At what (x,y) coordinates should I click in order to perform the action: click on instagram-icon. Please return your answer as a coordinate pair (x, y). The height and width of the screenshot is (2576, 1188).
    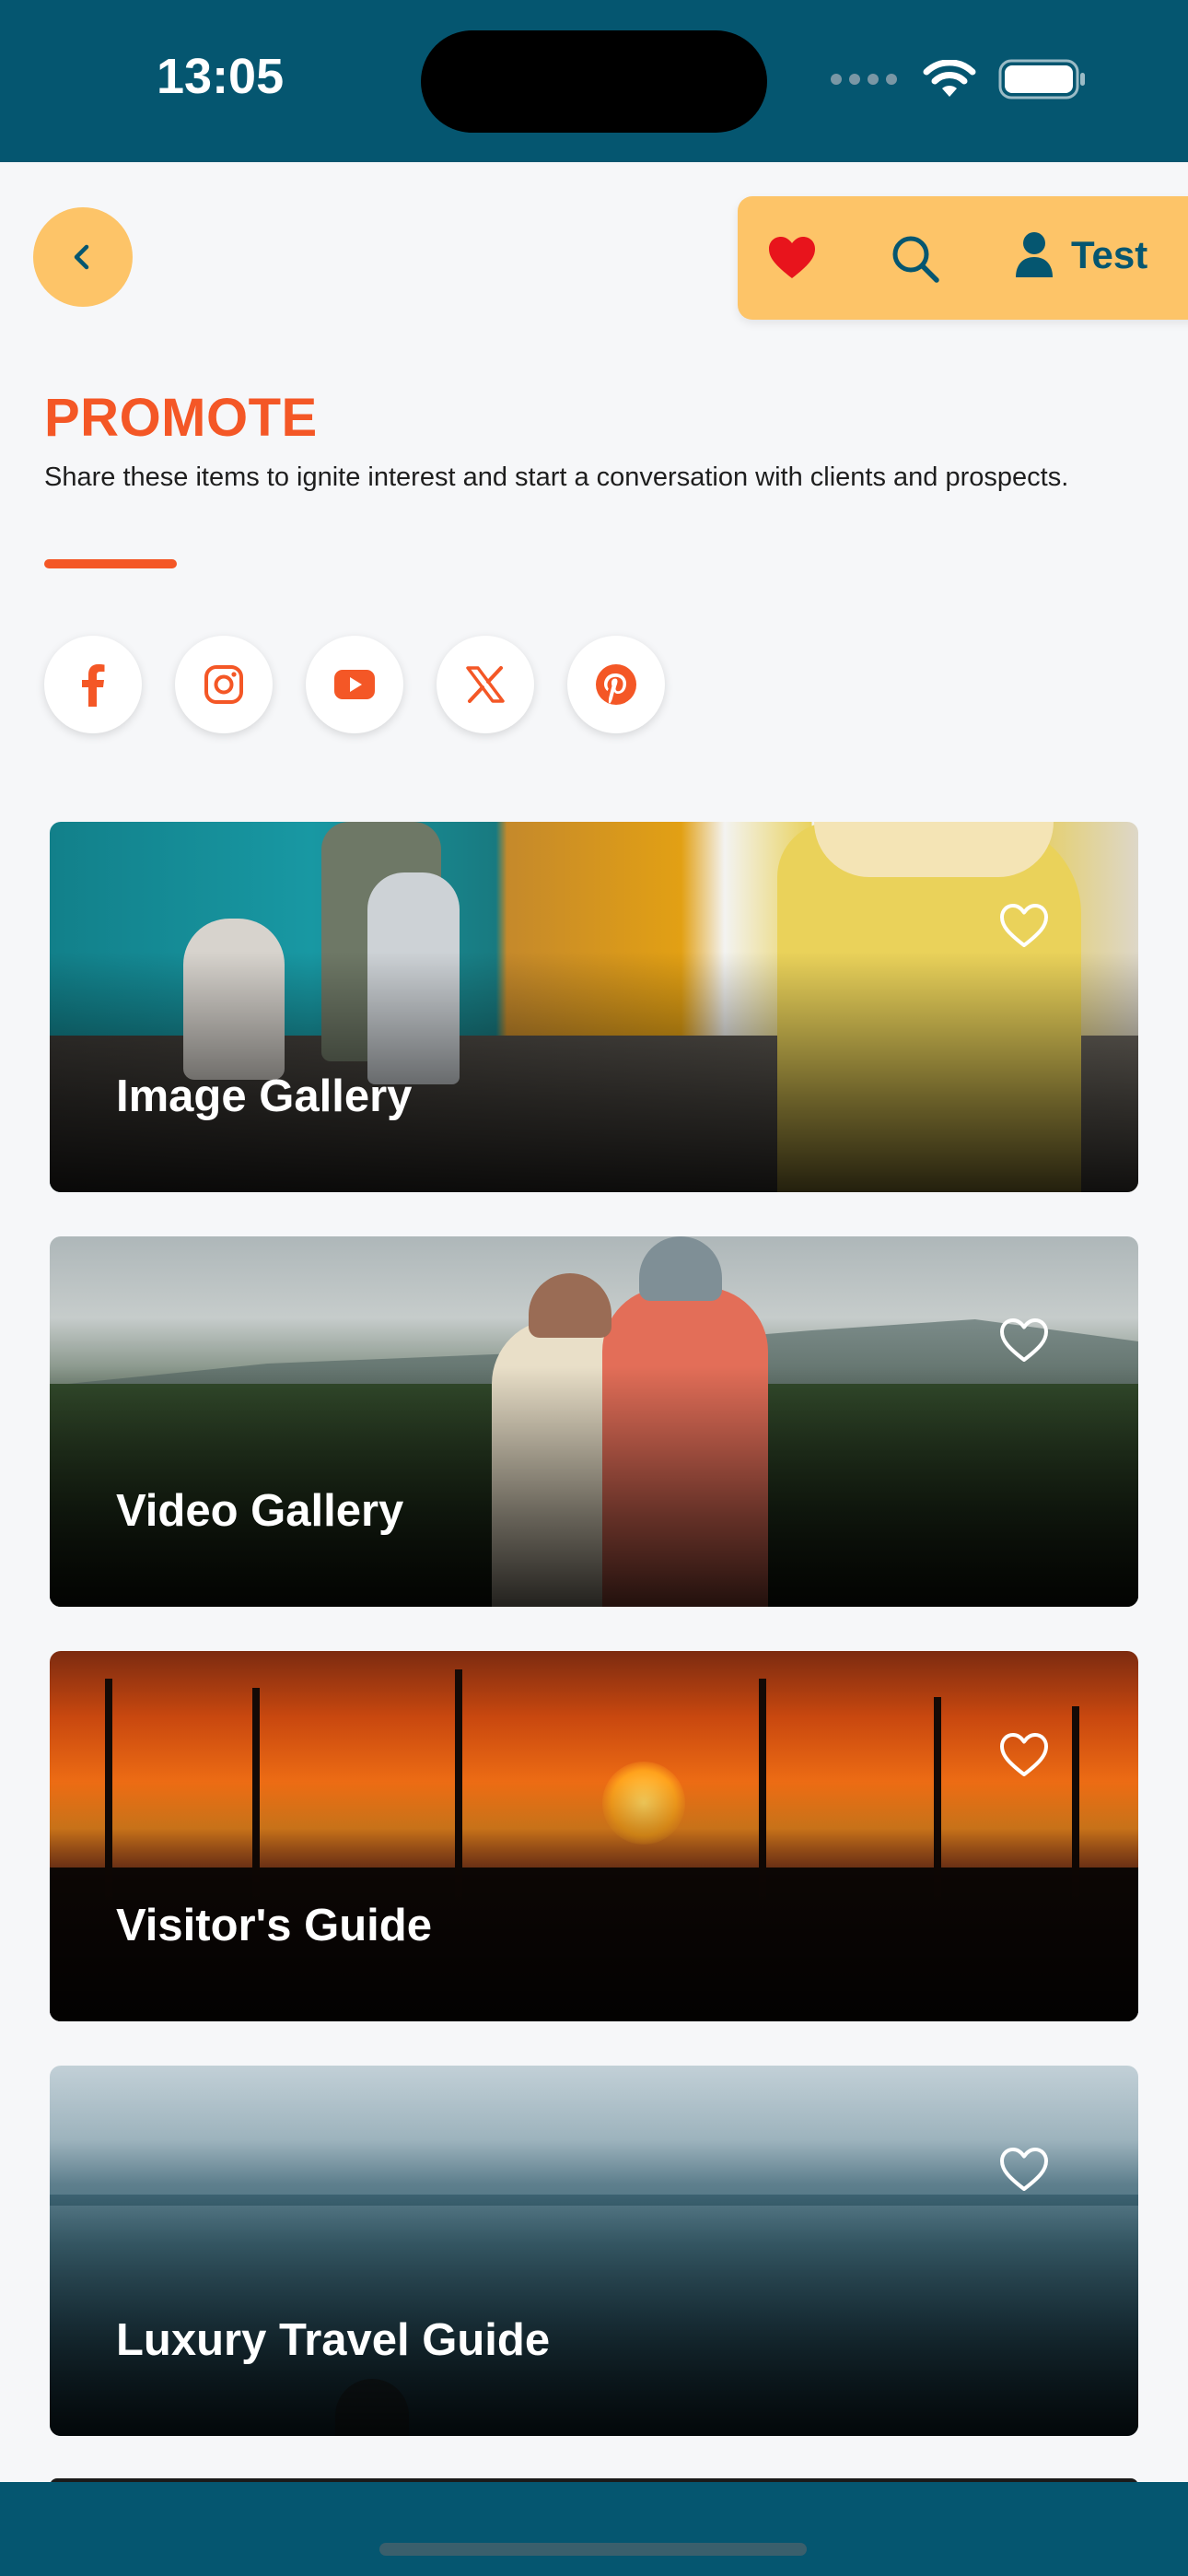
    Looking at the image, I should click on (223, 684).